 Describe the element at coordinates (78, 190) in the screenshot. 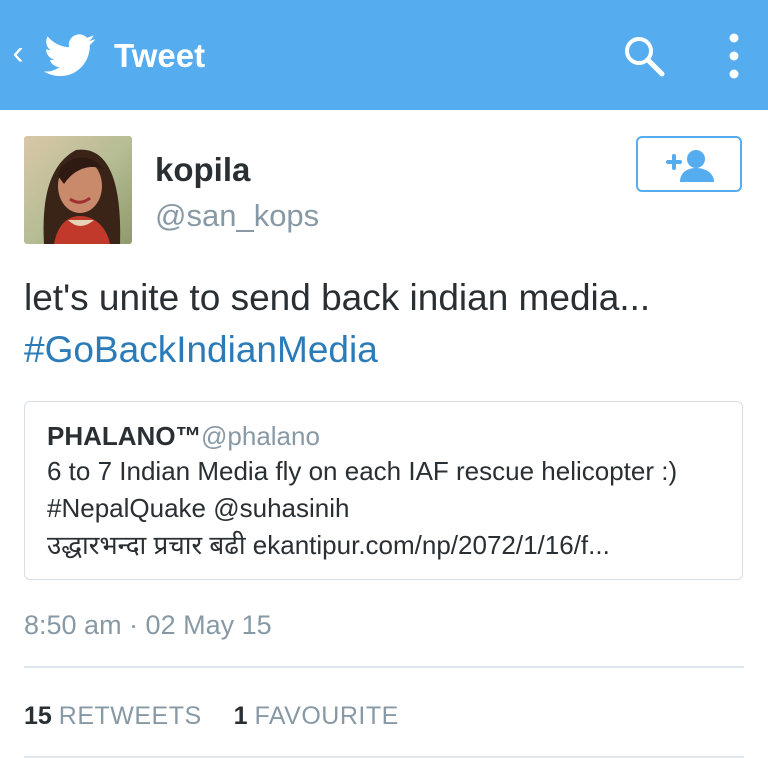

I see `avatar` at that location.